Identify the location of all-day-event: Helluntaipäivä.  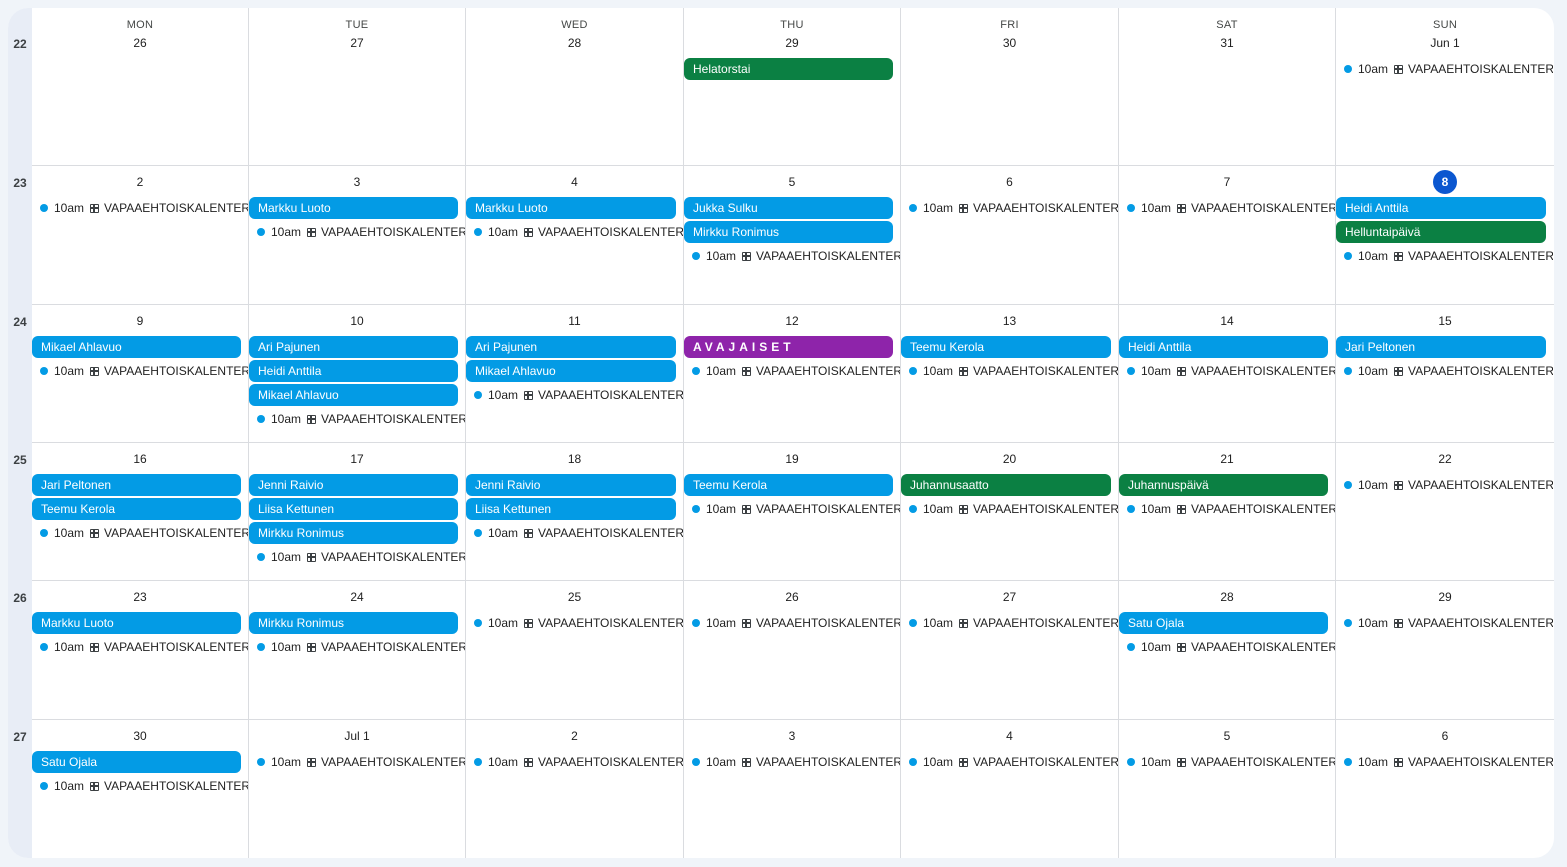
(1441, 232).